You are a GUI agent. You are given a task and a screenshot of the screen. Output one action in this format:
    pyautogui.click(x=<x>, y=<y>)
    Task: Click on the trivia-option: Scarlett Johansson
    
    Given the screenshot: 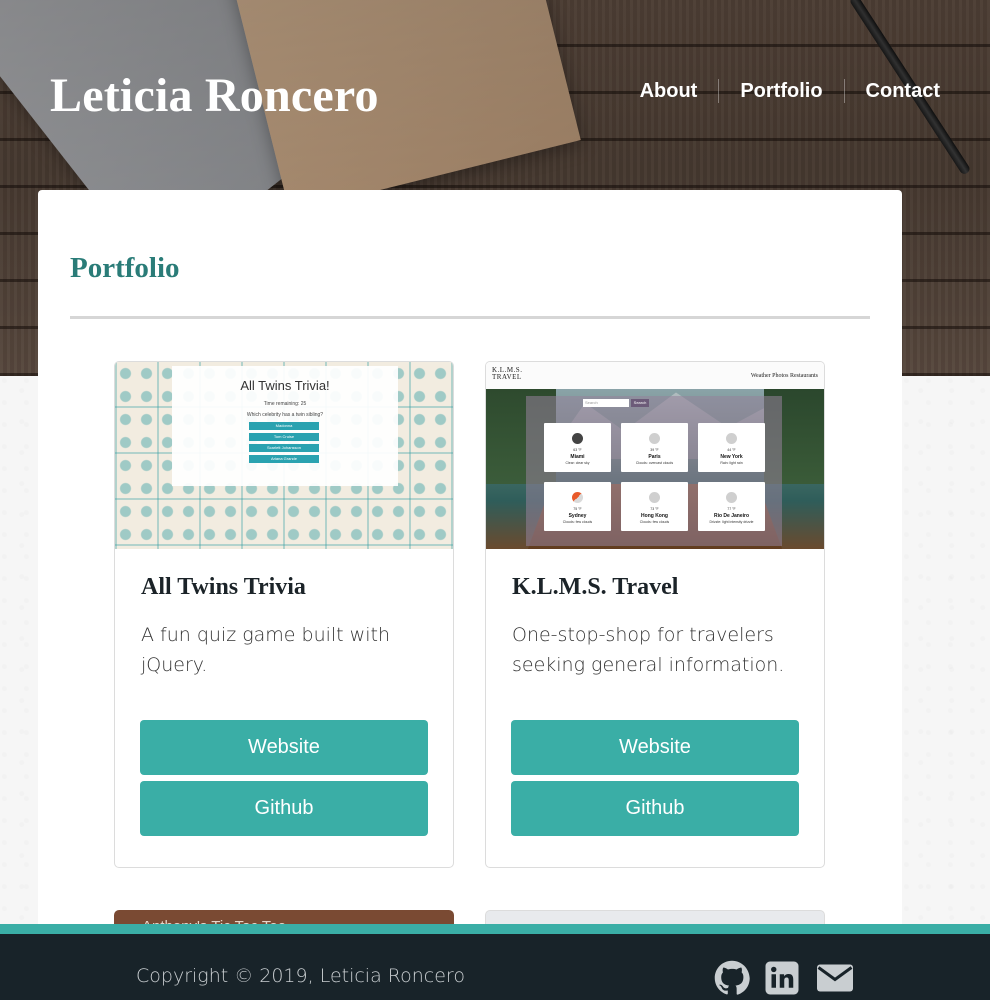 What is the action you would take?
    pyautogui.click(x=284, y=448)
    